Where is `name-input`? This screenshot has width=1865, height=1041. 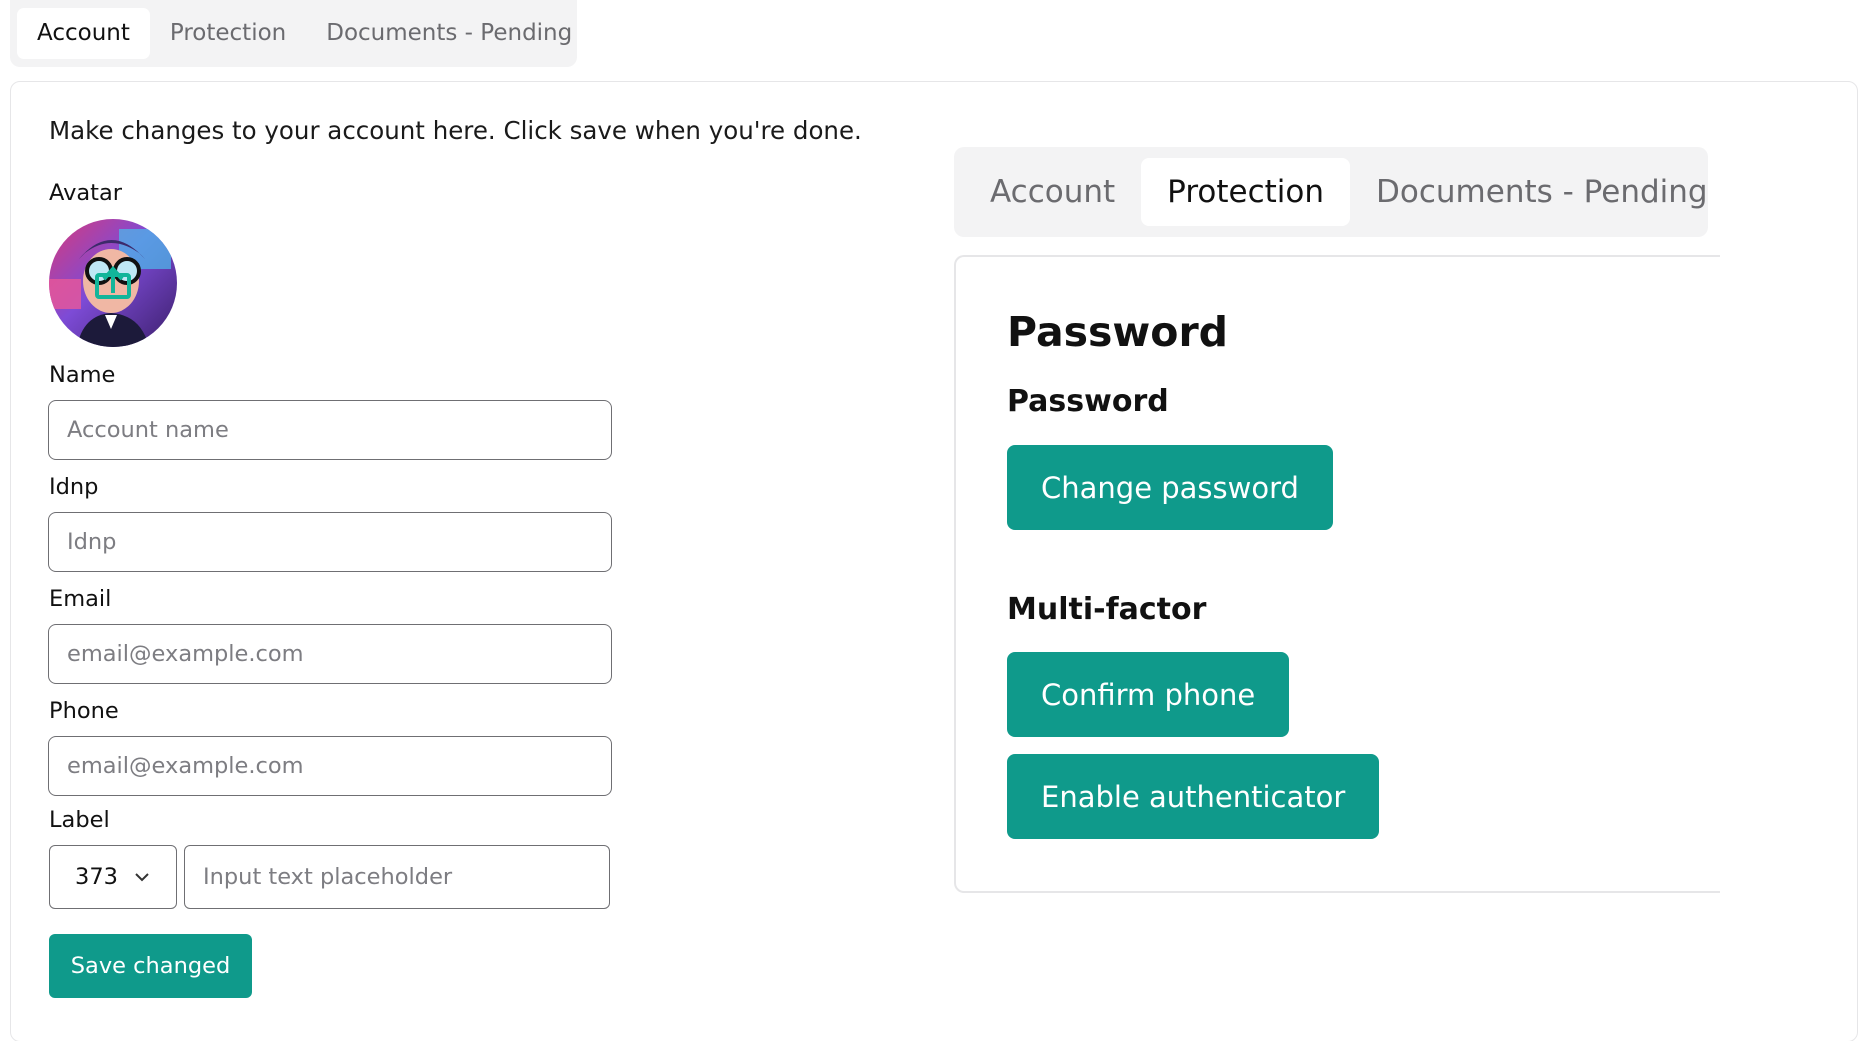
name-input is located at coordinates (330, 430).